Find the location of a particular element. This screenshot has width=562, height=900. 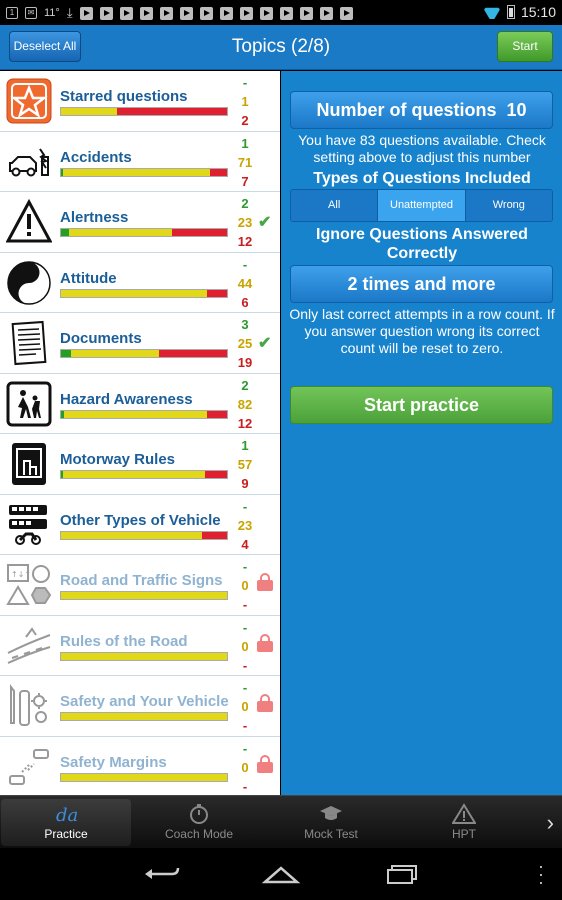

svg-text: da is located at coordinates (67, 815).